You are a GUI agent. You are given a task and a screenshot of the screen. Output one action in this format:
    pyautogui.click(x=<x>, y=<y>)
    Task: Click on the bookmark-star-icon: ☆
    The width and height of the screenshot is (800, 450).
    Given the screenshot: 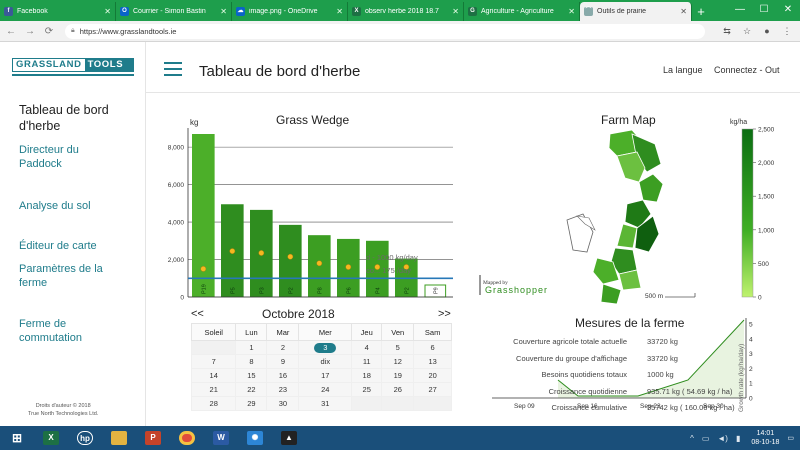 What is the action you would take?
    pyautogui.click(x=747, y=31)
    